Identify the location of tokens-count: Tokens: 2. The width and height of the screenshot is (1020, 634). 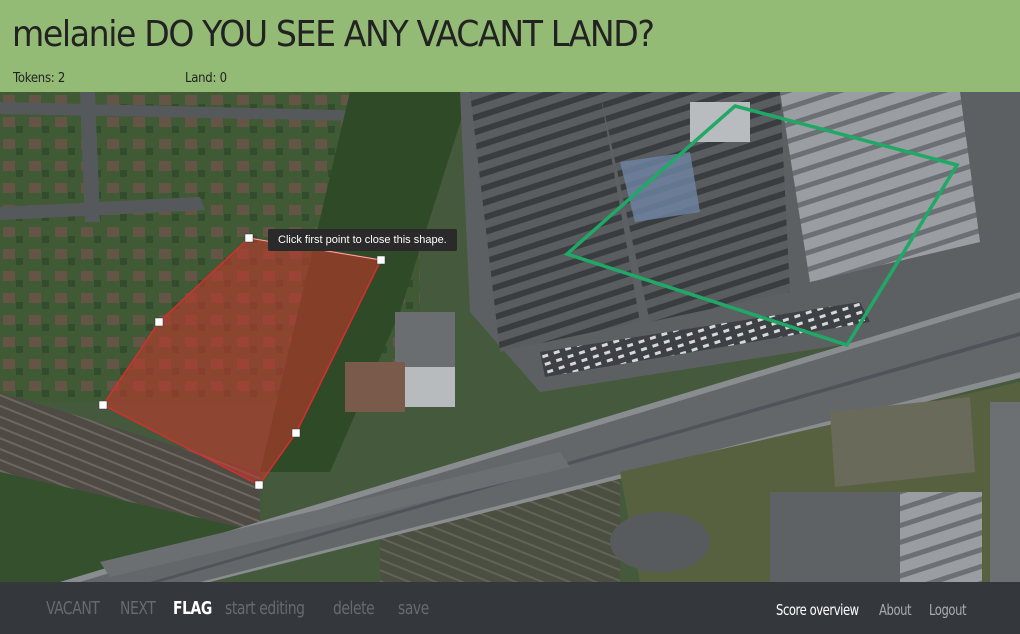
(39, 78).